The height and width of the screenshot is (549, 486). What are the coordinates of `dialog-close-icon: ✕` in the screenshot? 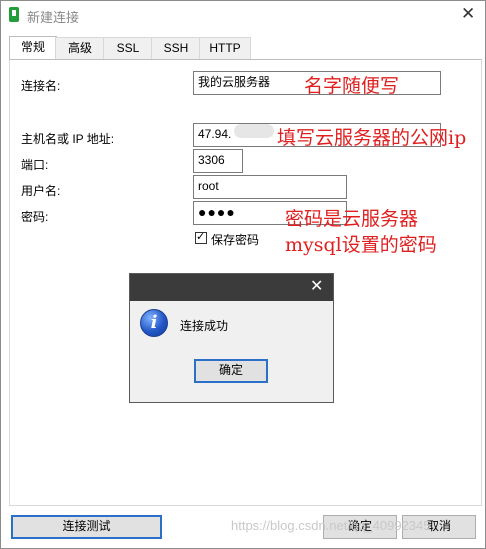 It's located at (316, 286).